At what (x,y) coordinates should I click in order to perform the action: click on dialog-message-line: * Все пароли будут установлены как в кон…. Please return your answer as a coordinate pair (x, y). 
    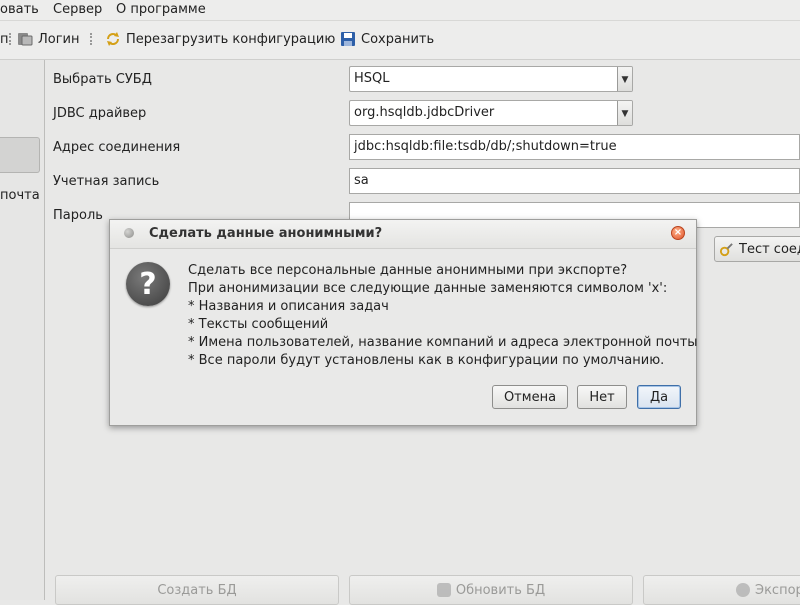
    Looking at the image, I should click on (426, 360).